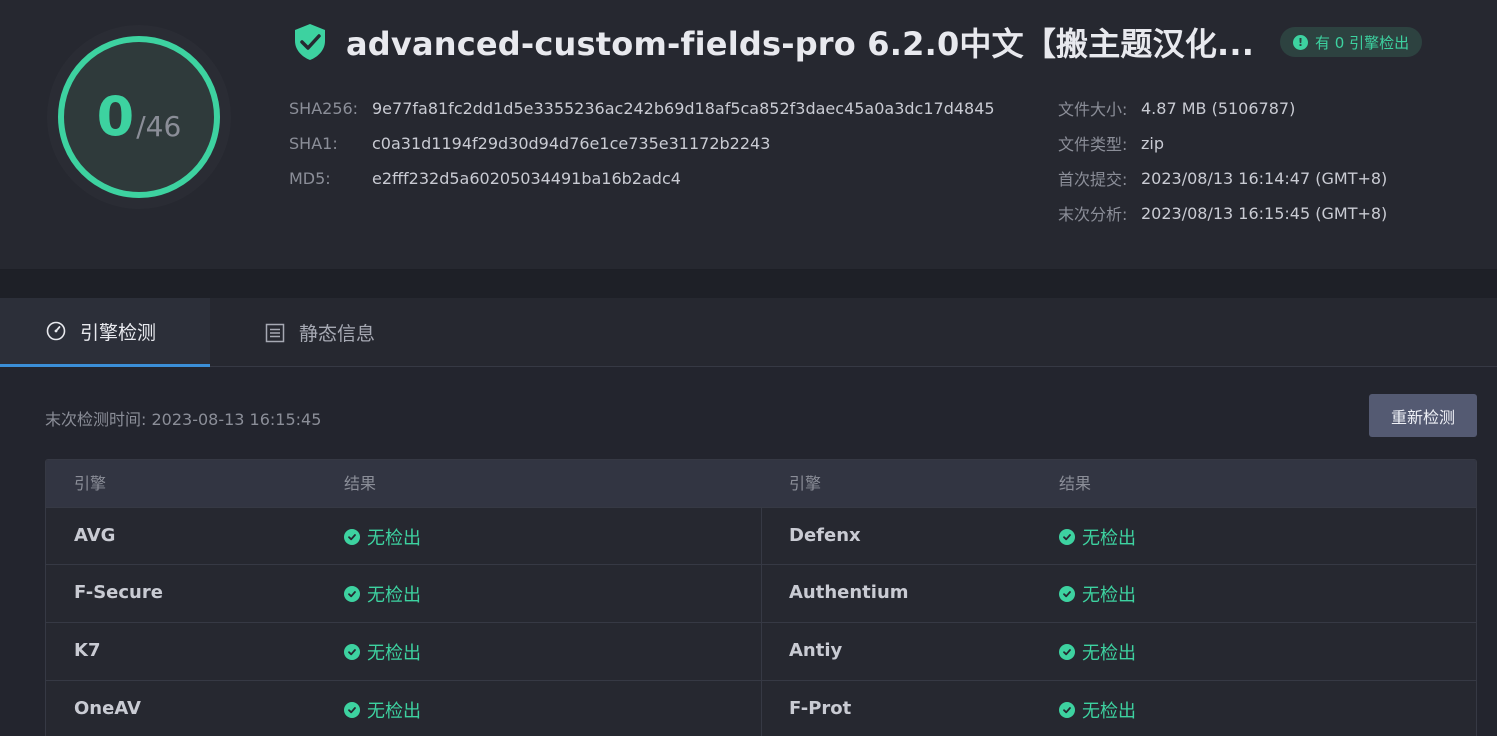 This screenshot has width=1497, height=736. I want to click on engine-name: AVG, so click(95, 535).